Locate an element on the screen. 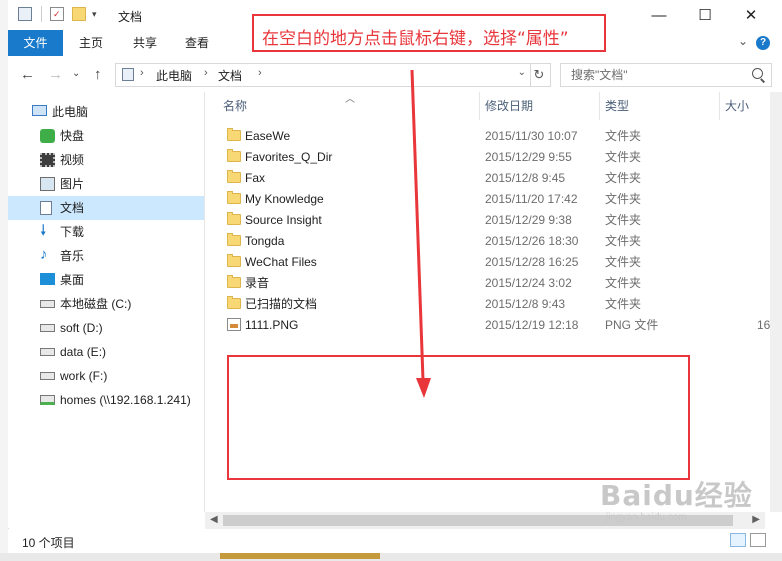  nav-item-drive-f: work (F:) is located at coordinates (106, 376).